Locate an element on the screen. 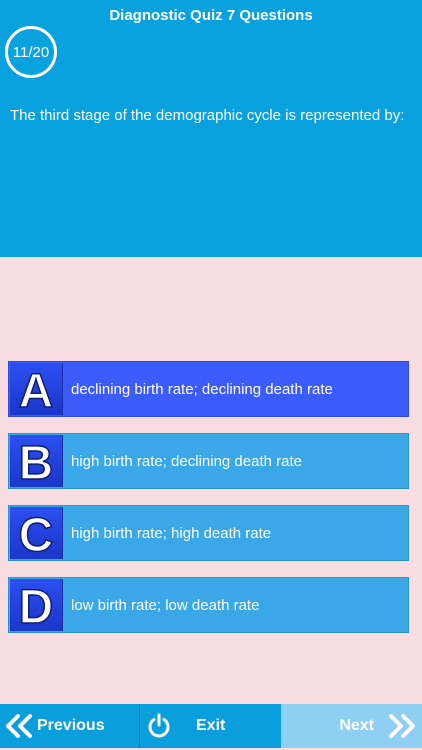 The image size is (422, 750). power-icon is located at coordinates (159, 726).